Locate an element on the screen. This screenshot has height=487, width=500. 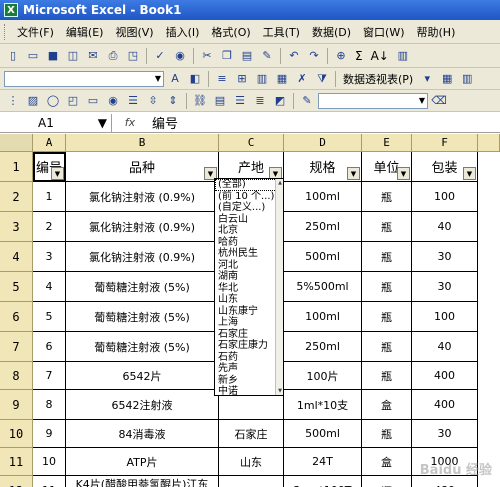
row-header-4: 4 is located at coordinates (16, 257).